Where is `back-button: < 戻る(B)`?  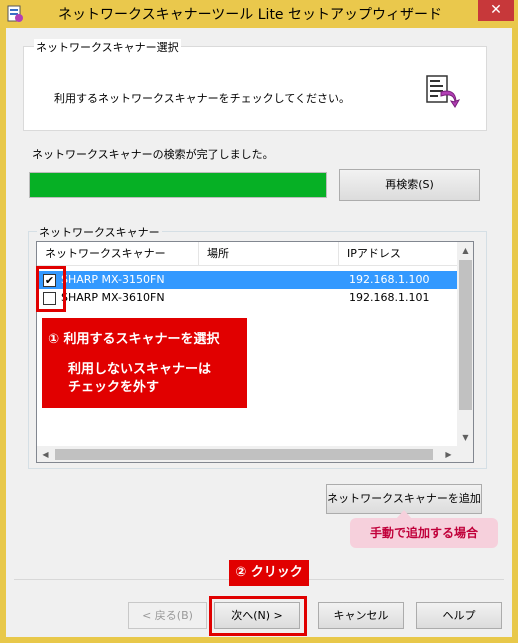
back-button: < 戻る(B) is located at coordinates (167, 615).